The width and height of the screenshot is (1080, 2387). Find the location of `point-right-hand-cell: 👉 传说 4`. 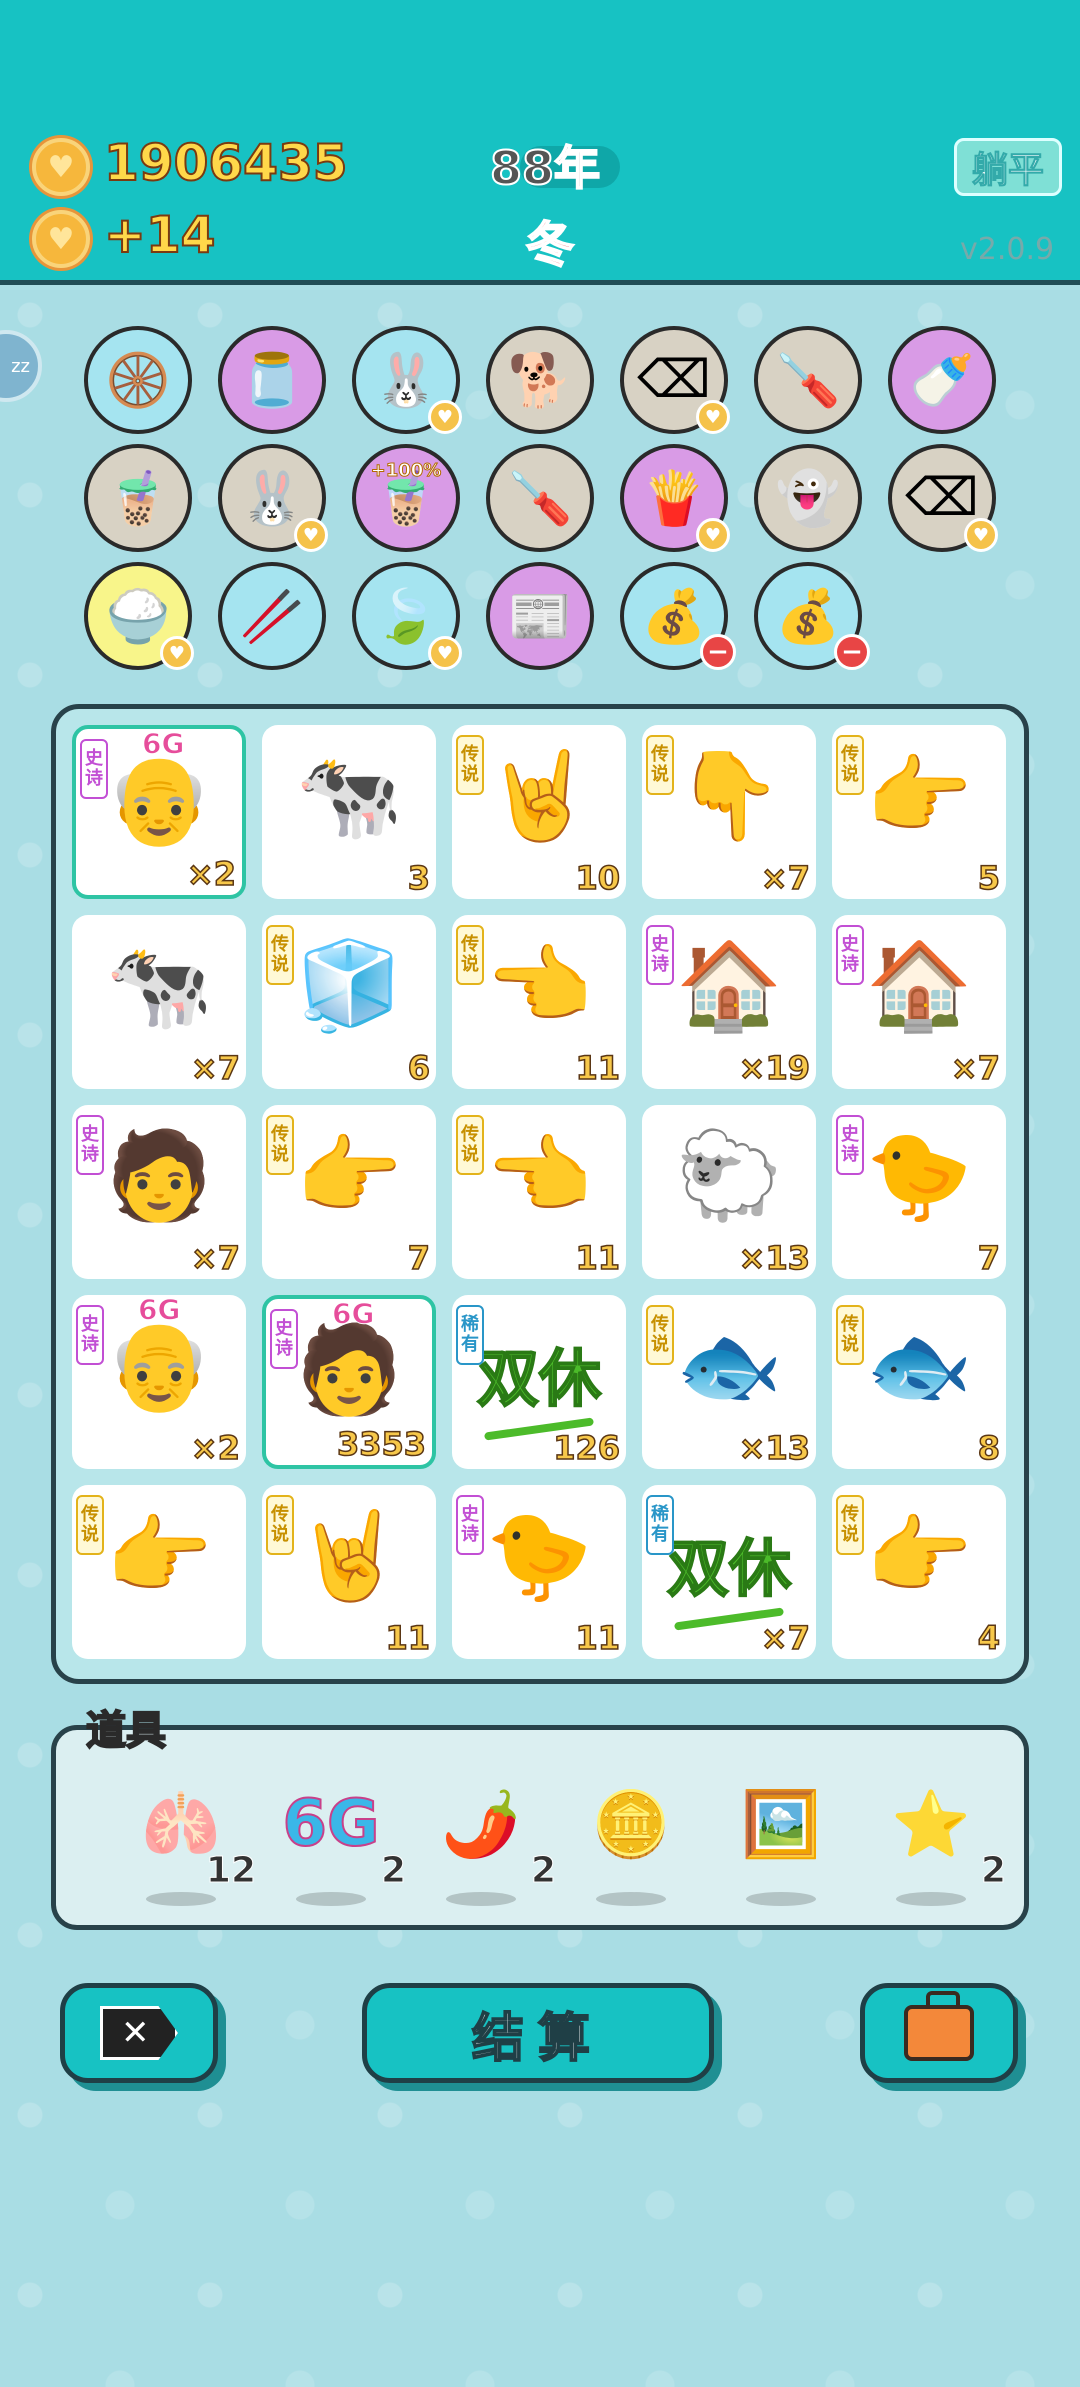

point-right-hand-cell: 👉 传说 4 is located at coordinates (919, 1572).